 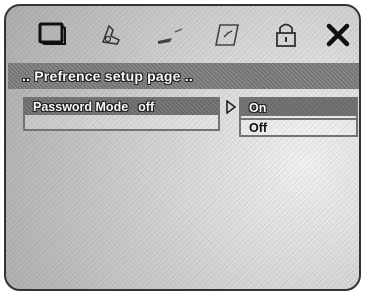 I want to click on video-icon, so click(x=170, y=35).